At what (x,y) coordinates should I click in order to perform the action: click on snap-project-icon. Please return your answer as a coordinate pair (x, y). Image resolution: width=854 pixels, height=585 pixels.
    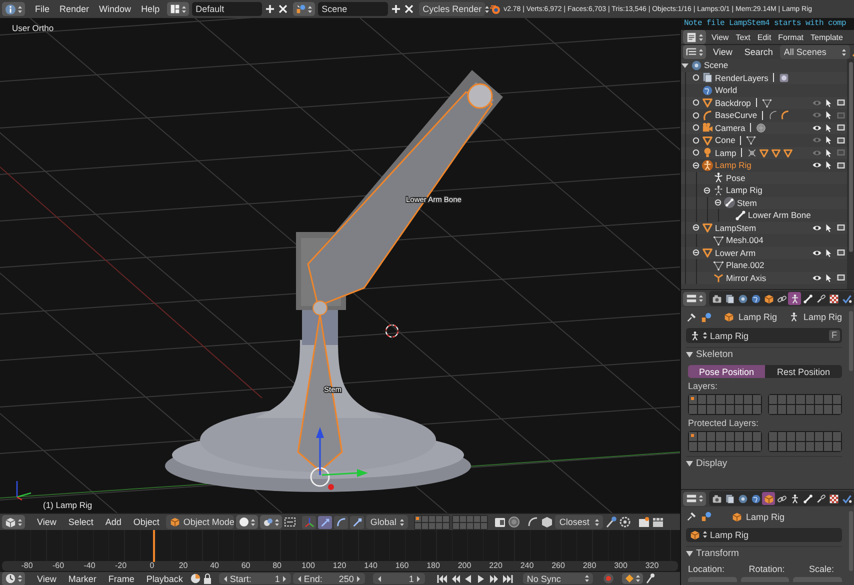
    Looking at the image, I should click on (625, 522).